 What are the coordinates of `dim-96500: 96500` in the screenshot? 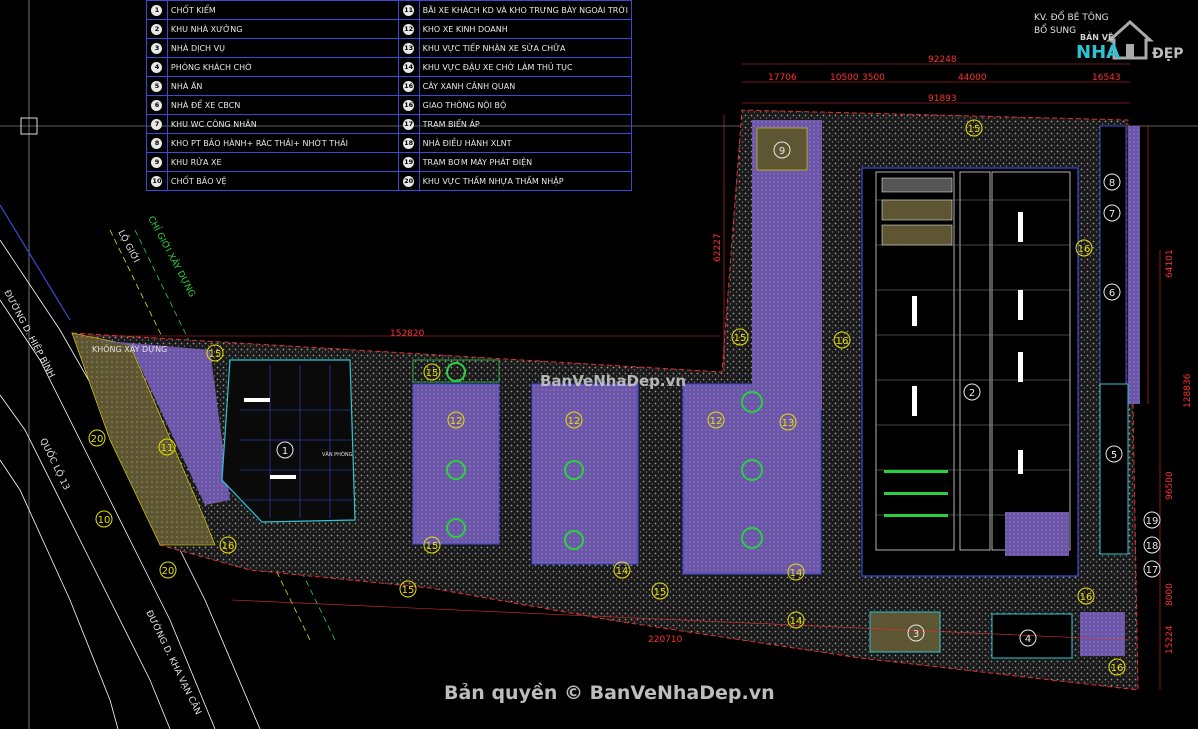 It's located at (1170, 485).